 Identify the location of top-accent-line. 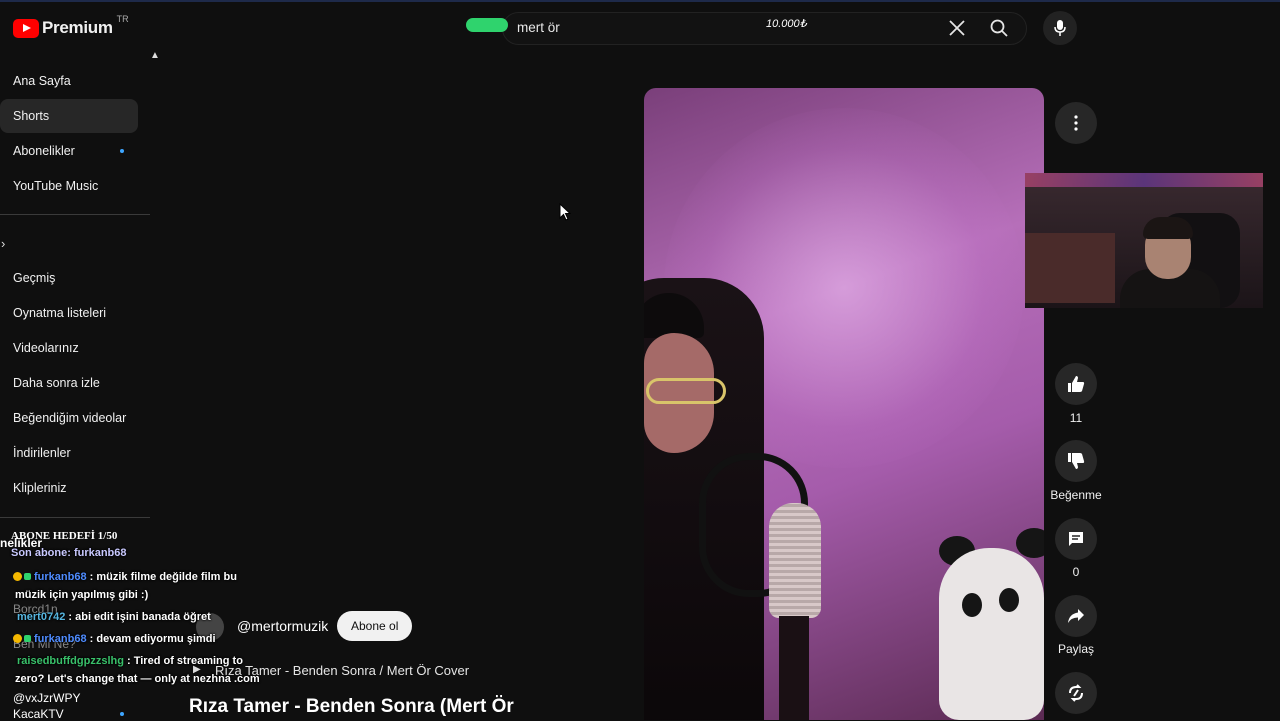
(640, 1).